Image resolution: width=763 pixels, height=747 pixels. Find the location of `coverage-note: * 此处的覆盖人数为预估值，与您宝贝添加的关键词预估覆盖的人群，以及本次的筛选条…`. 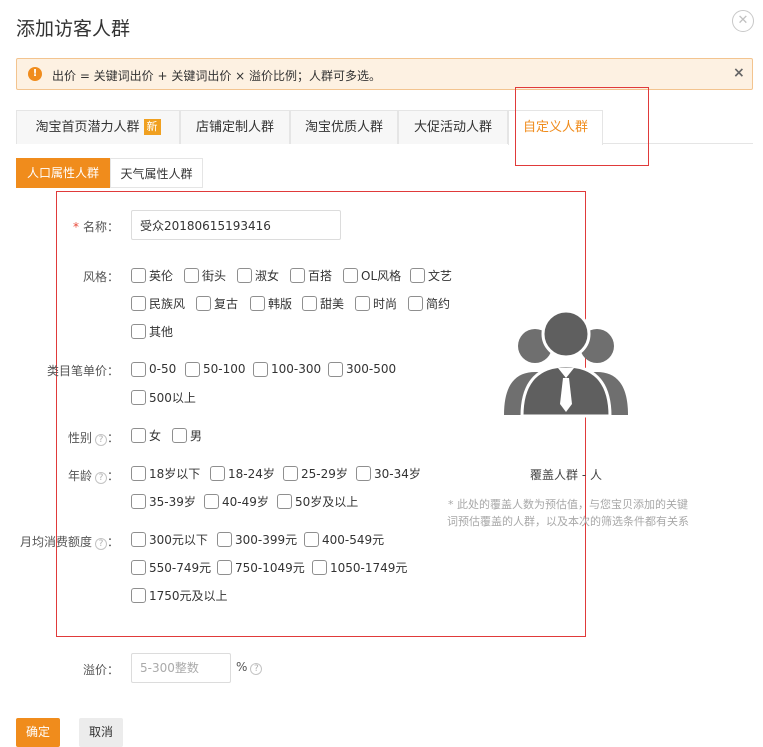

coverage-note: * 此处的覆盖人数为预估值，与您宝贝添加的关键词预估覆盖的人群，以及本次的筛选条… is located at coordinates (568, 513).